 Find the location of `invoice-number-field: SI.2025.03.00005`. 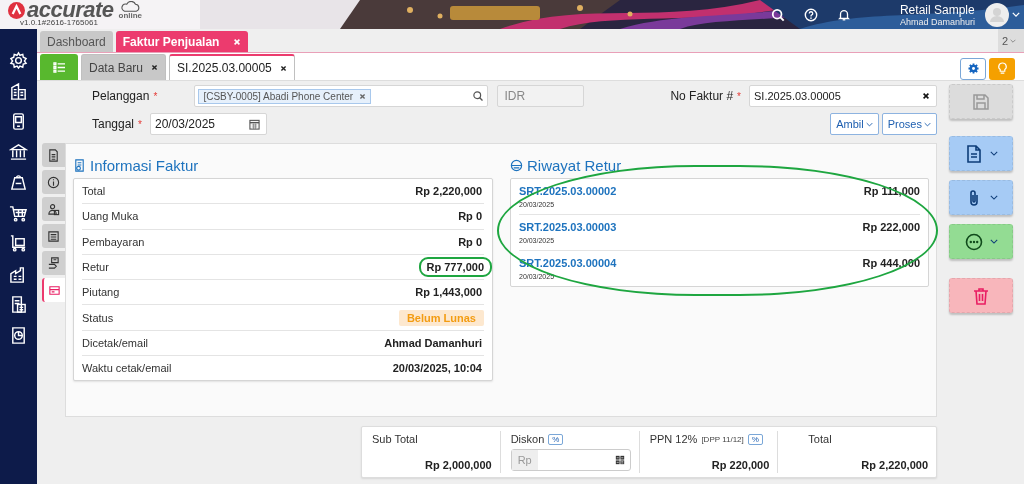

invoice-number-field: SI.2025.03.00005 is located at coordinates (843, 96).